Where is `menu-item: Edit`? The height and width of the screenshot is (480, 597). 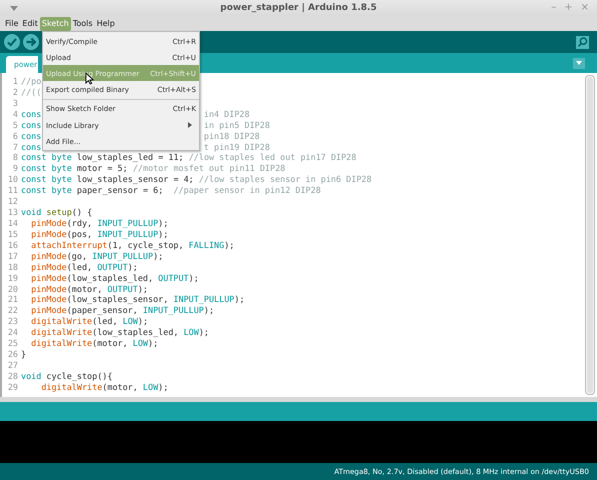
menu-item: Edit is located at coordinates (30, 23).